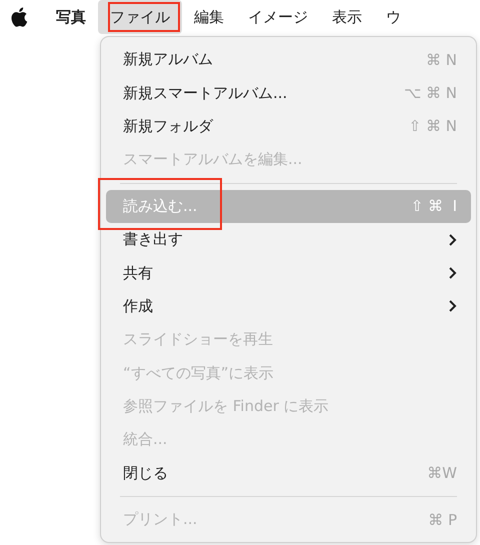 The height and width of the screenshot is (545, 480). I want to click on menu-item: 新規フォルダ ⇧ ⌘ N, so click(288, 127).